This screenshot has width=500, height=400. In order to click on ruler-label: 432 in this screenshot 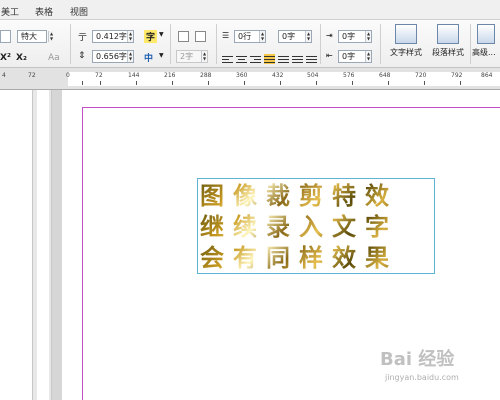, I will do `click(278, 75)`.